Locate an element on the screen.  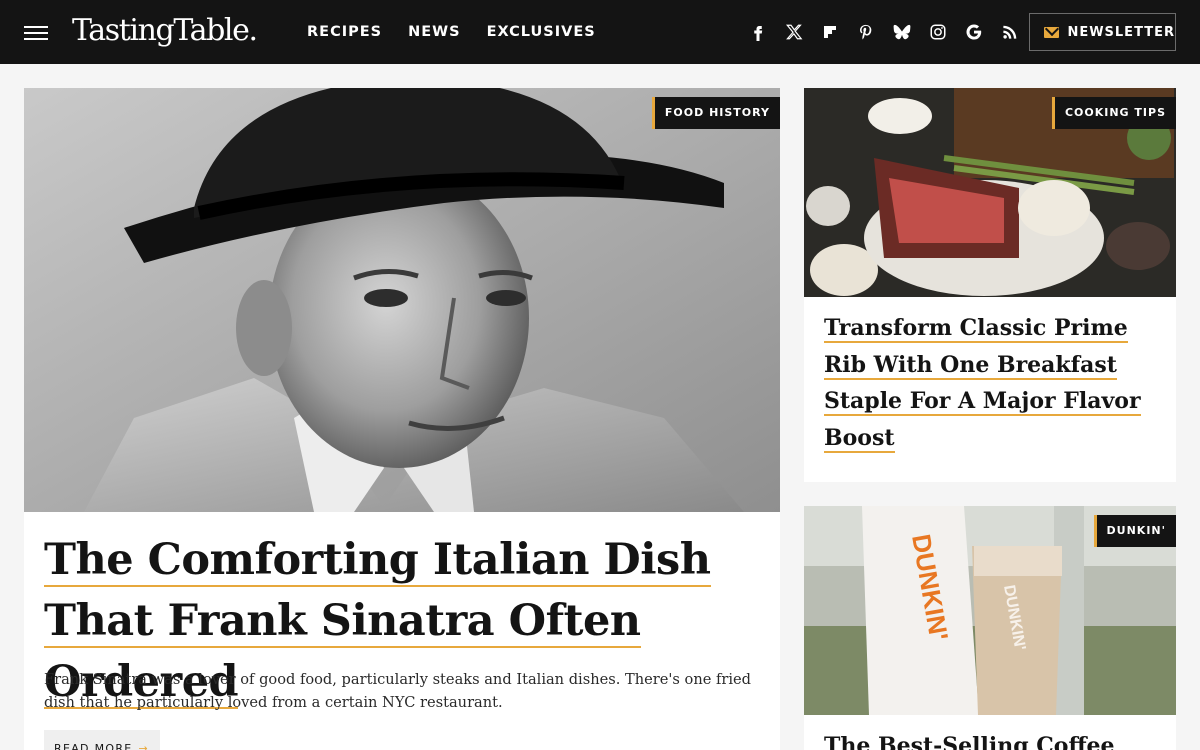
envelope-icon is located at coordinates (1052, 32).